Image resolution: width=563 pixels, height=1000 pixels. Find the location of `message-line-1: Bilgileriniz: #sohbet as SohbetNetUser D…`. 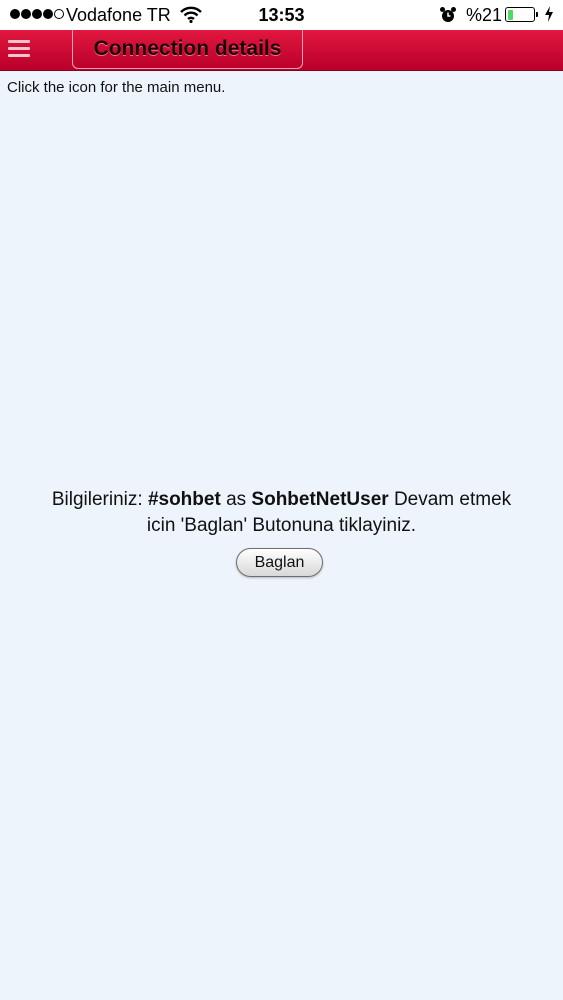

message-line-1: Bilgileriniz: #sohbet as SohbetNetUser D… is located at coordinates (281, 500).